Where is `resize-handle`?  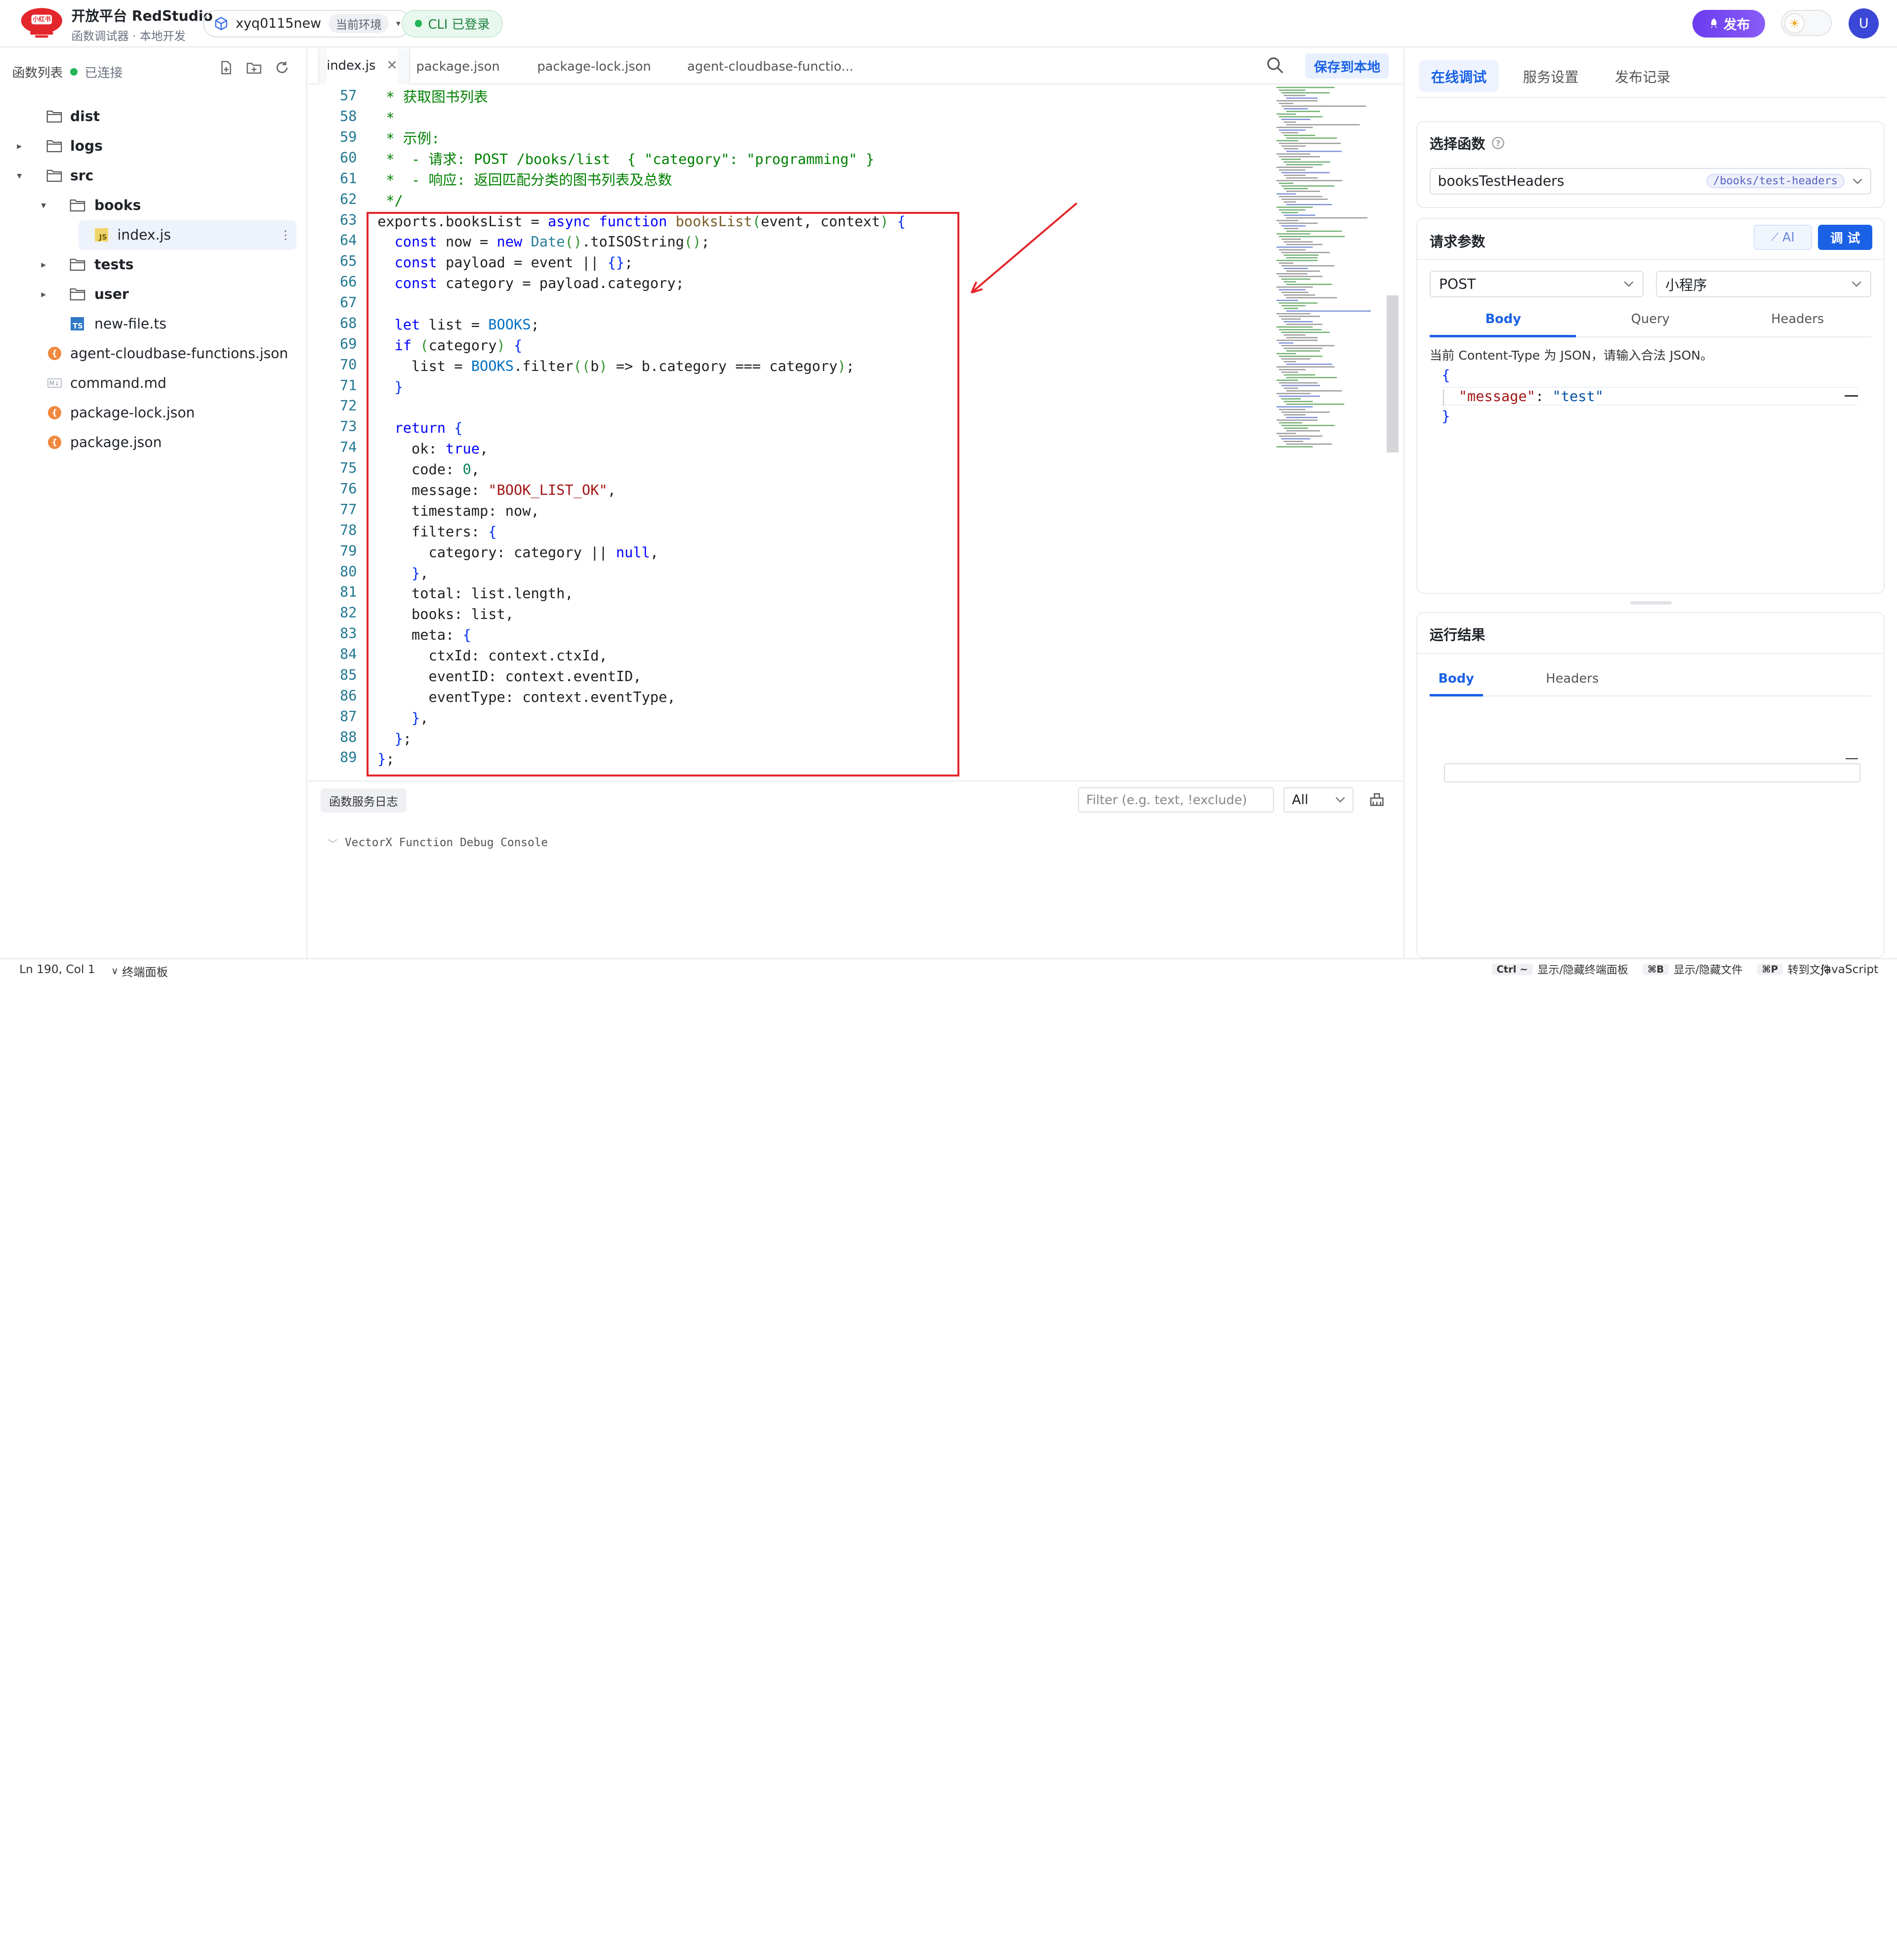 resize-handle is located at coordinates (1651, 603).